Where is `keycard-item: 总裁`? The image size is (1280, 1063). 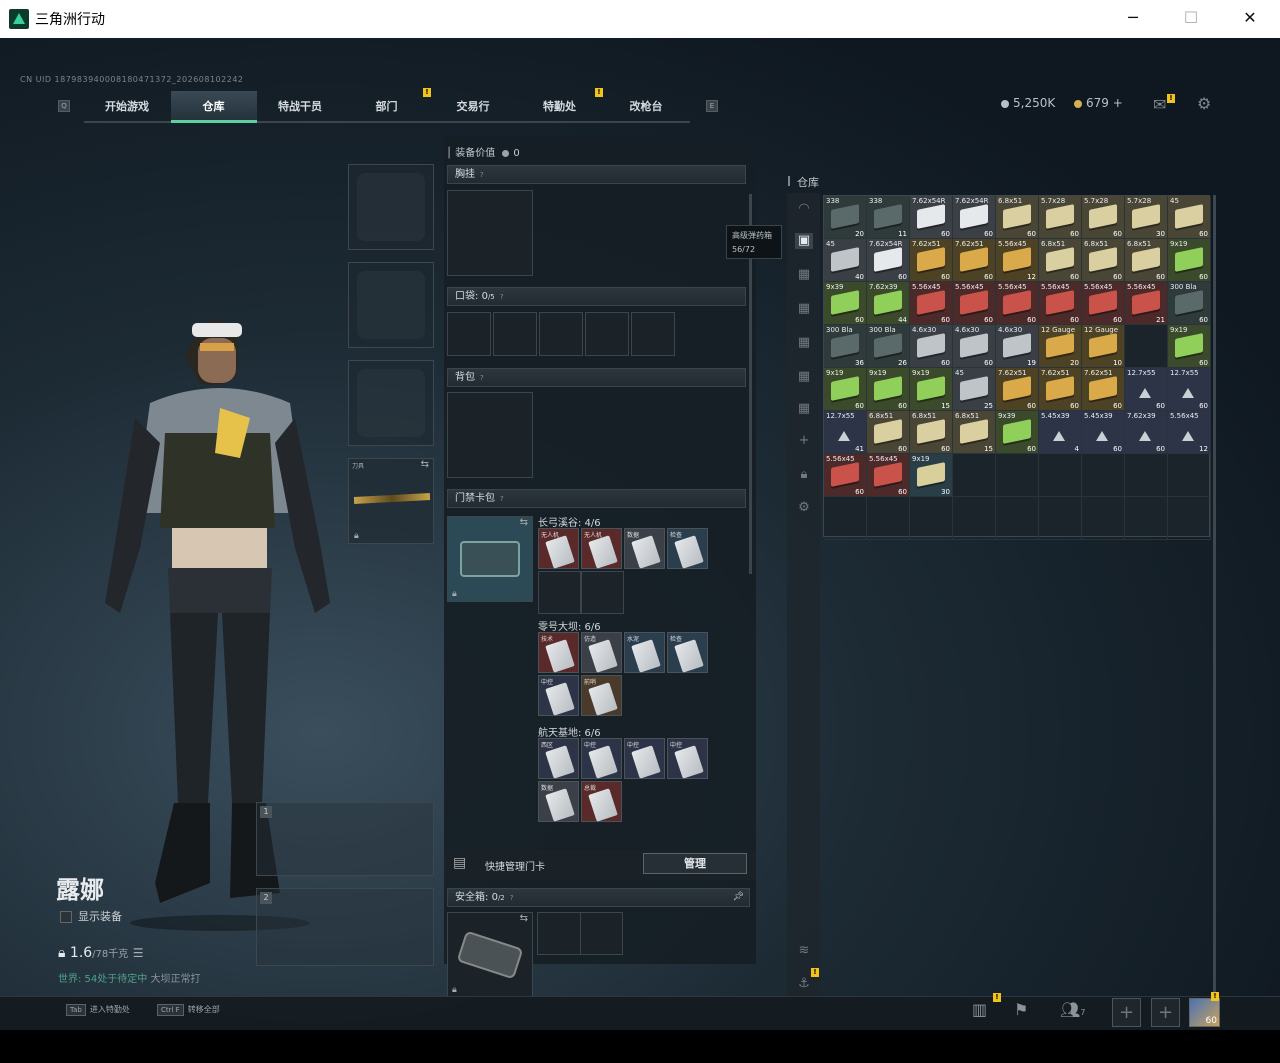 keycard-item: 总裁 is located at coordinates (601, 801).